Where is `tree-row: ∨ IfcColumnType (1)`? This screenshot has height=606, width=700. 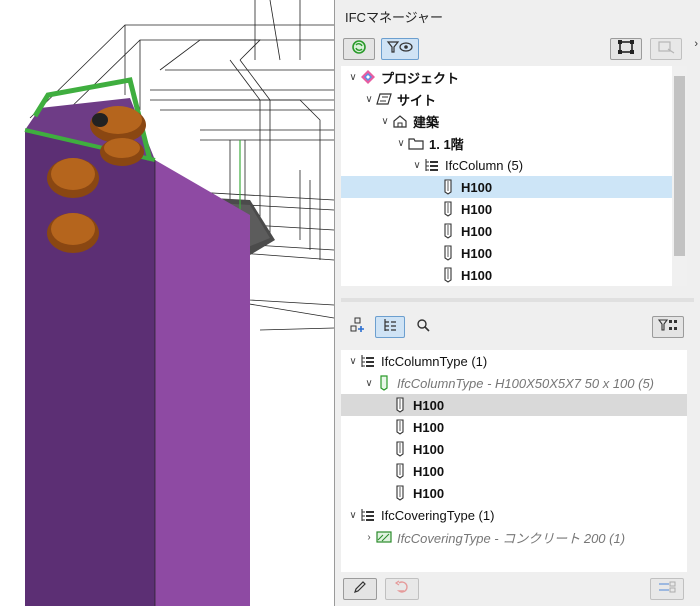 tree-row: ∨ IfcColumnType (1) is located at coordinates (514, 361).